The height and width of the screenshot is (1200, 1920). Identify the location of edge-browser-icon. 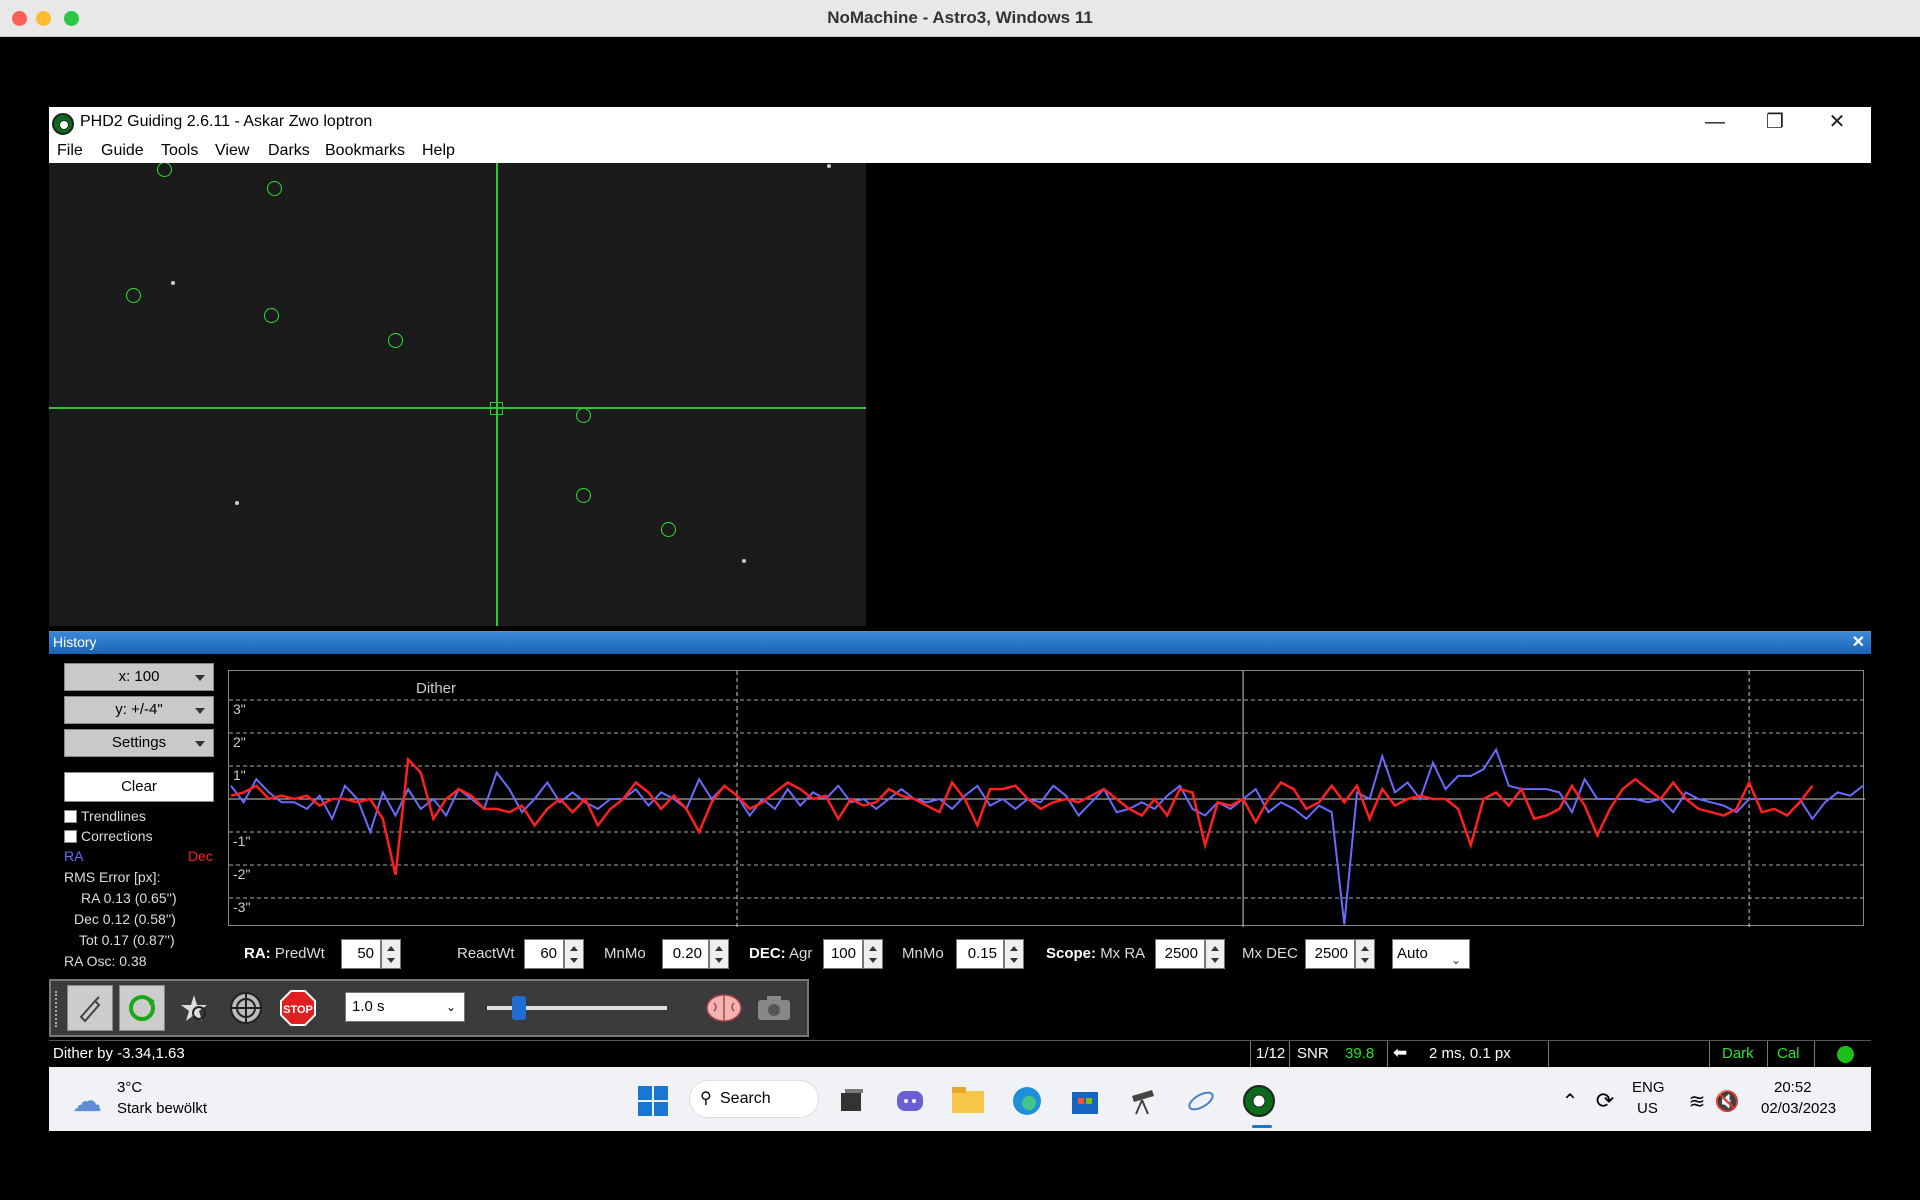
(1027, 1101).